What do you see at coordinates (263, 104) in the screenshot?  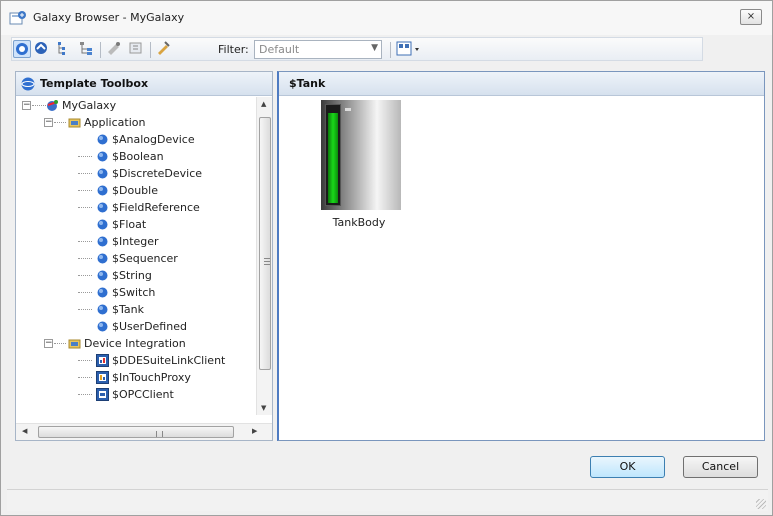 I see `scroll-up-icon: ▲` at bounding box center [263, 104].